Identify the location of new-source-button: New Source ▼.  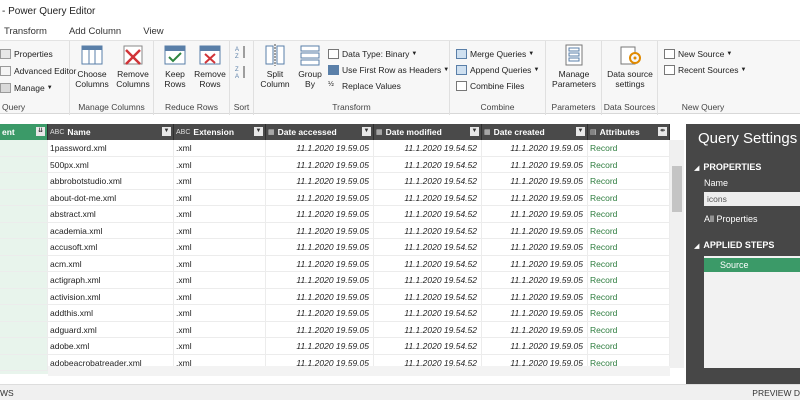
(698, 54).